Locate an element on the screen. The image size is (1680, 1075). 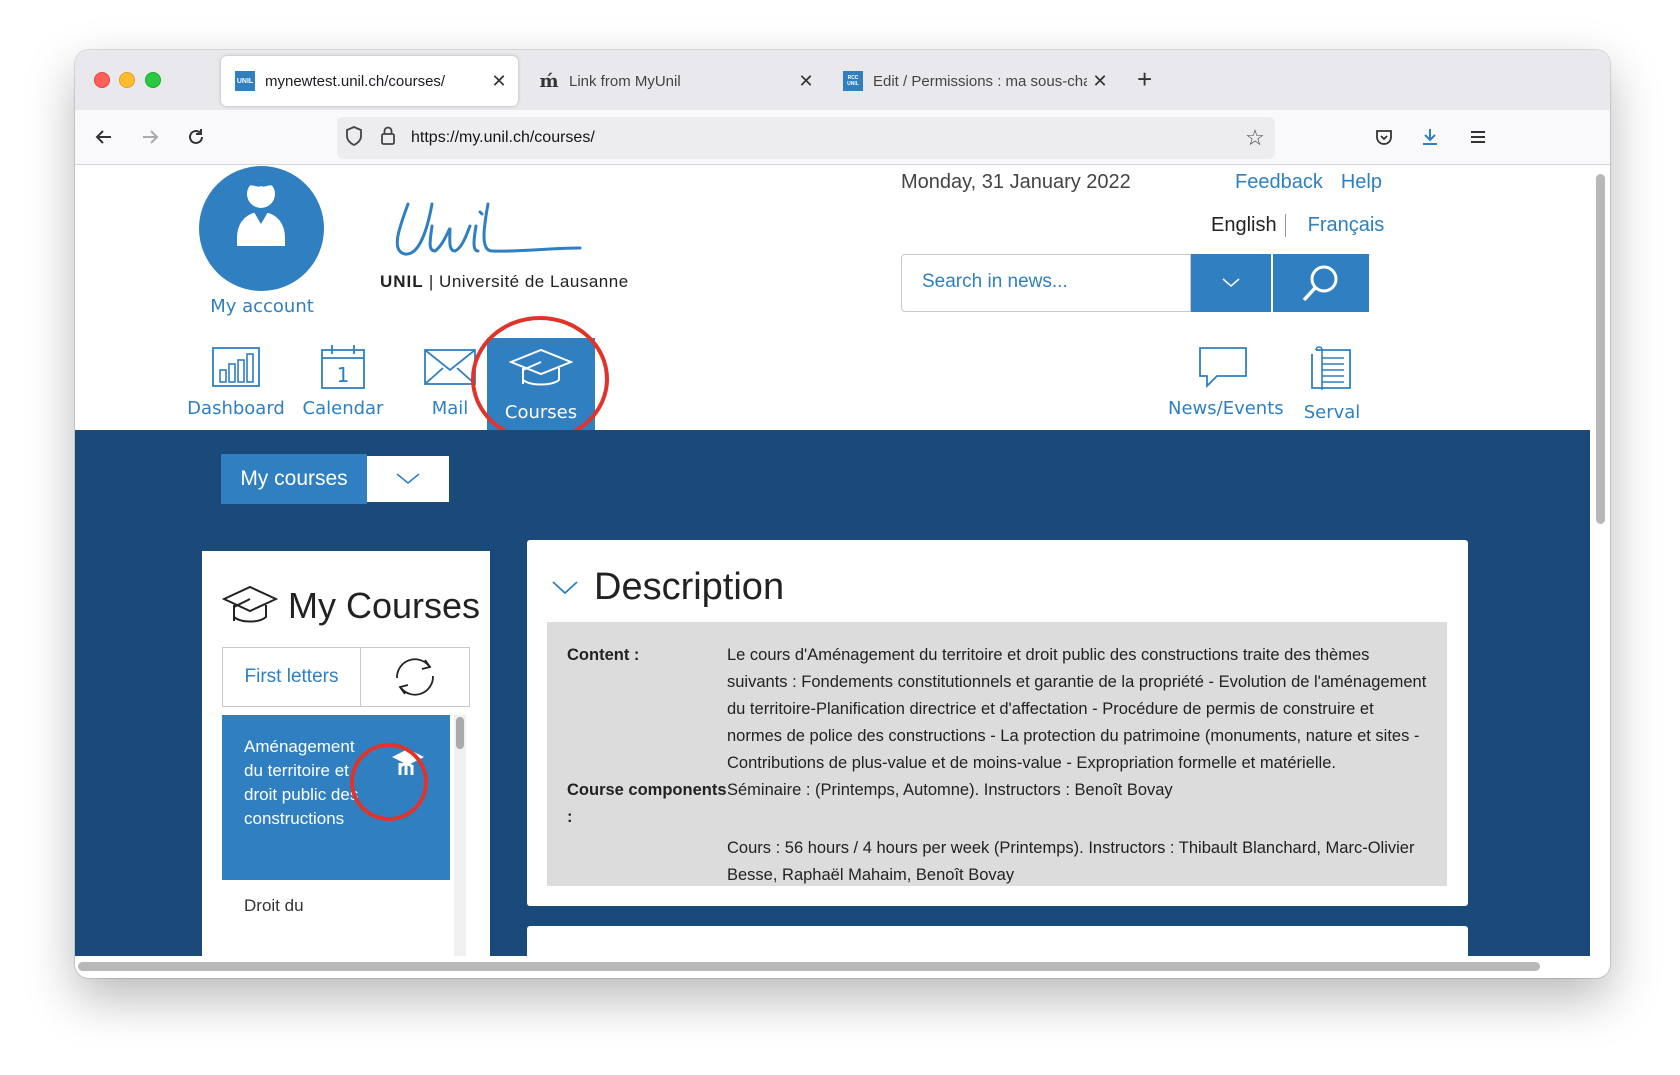
unil-script-logo-icon is located at coordinates (488, 229).